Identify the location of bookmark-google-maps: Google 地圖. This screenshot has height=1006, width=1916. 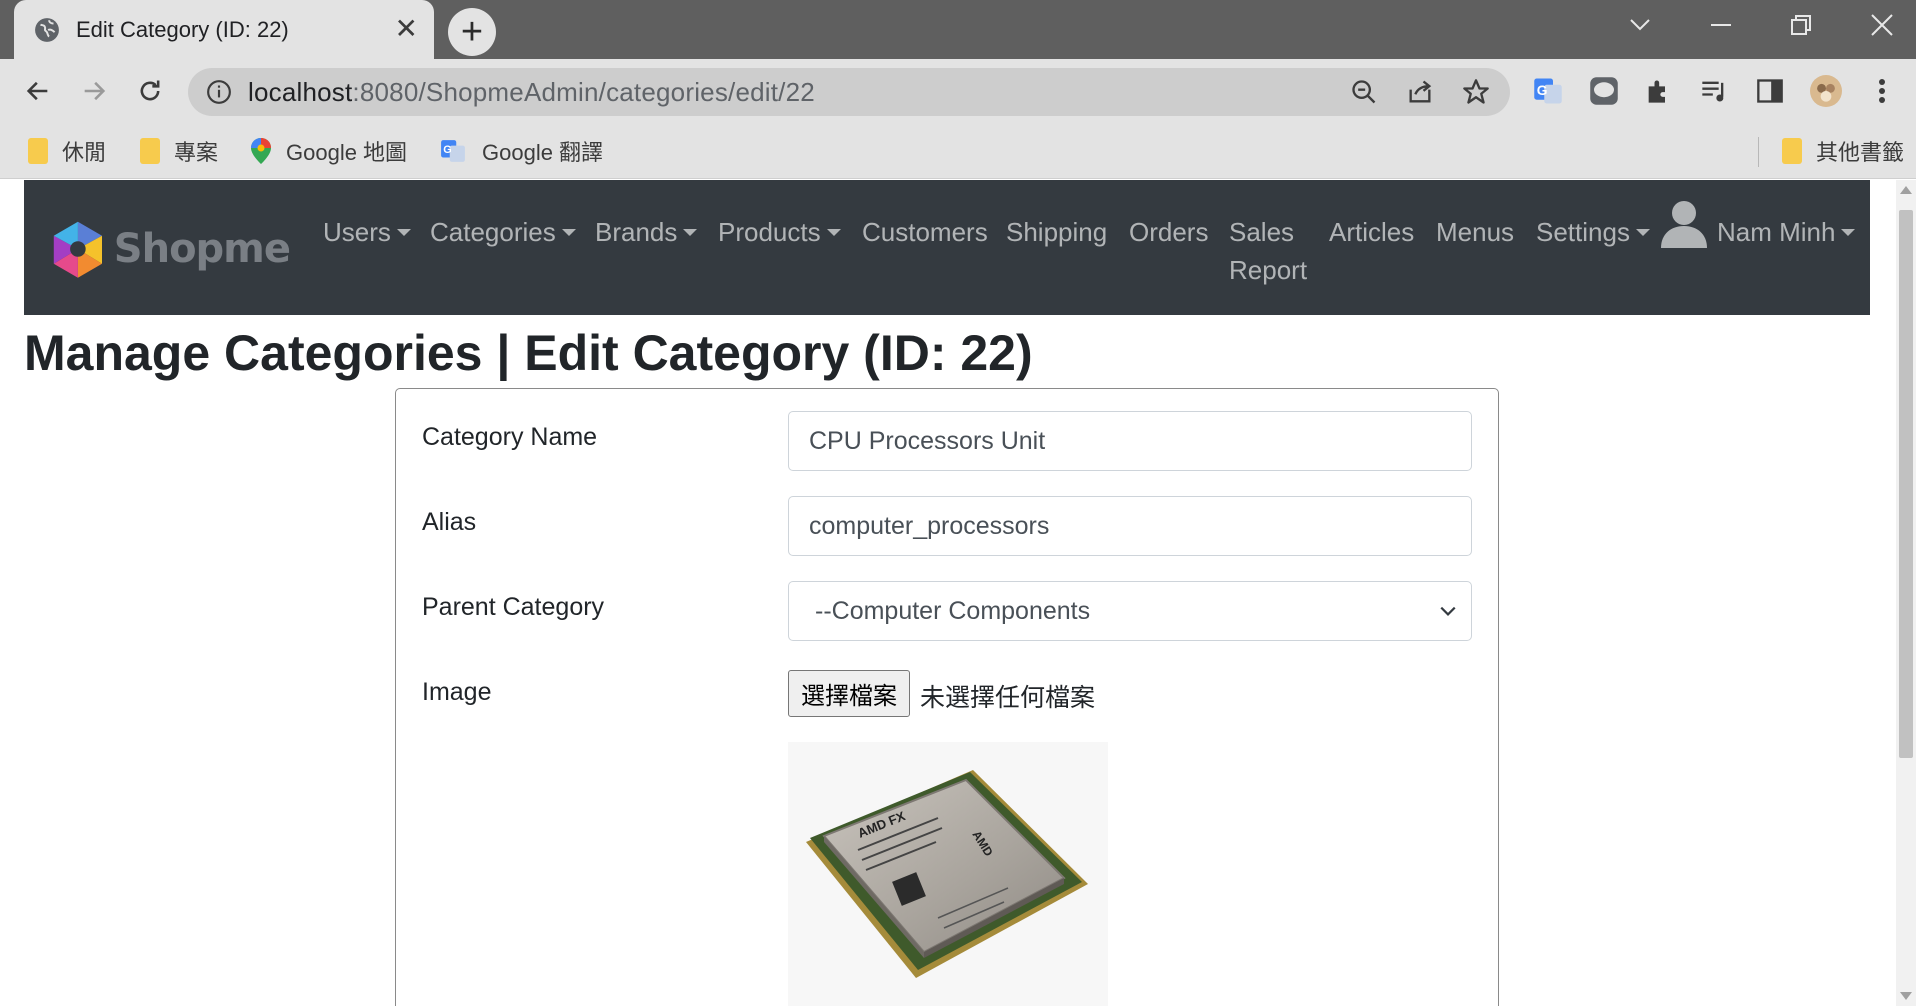
(328, 151).